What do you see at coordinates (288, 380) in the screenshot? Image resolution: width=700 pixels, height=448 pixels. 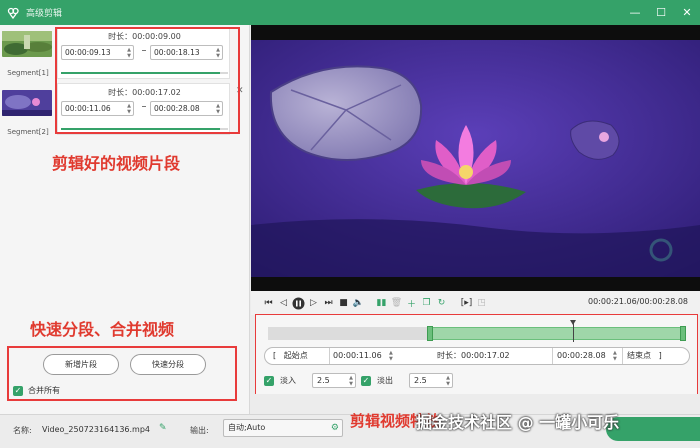 I see `fade-in-label: 淡入` at bounding box center [288, 380].